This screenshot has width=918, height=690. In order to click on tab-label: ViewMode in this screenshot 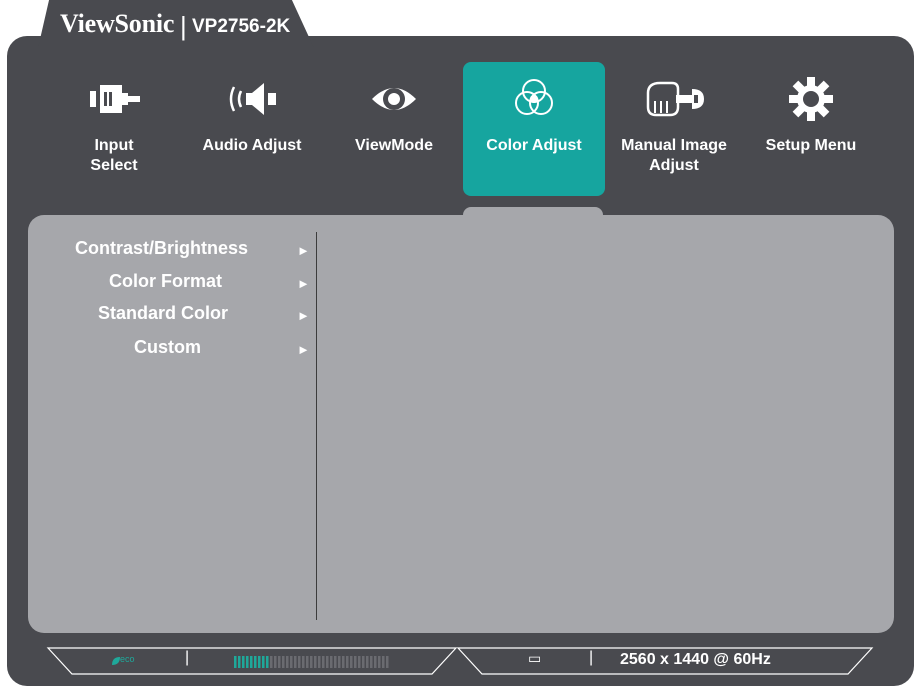, I will do `click(394, 145)`.